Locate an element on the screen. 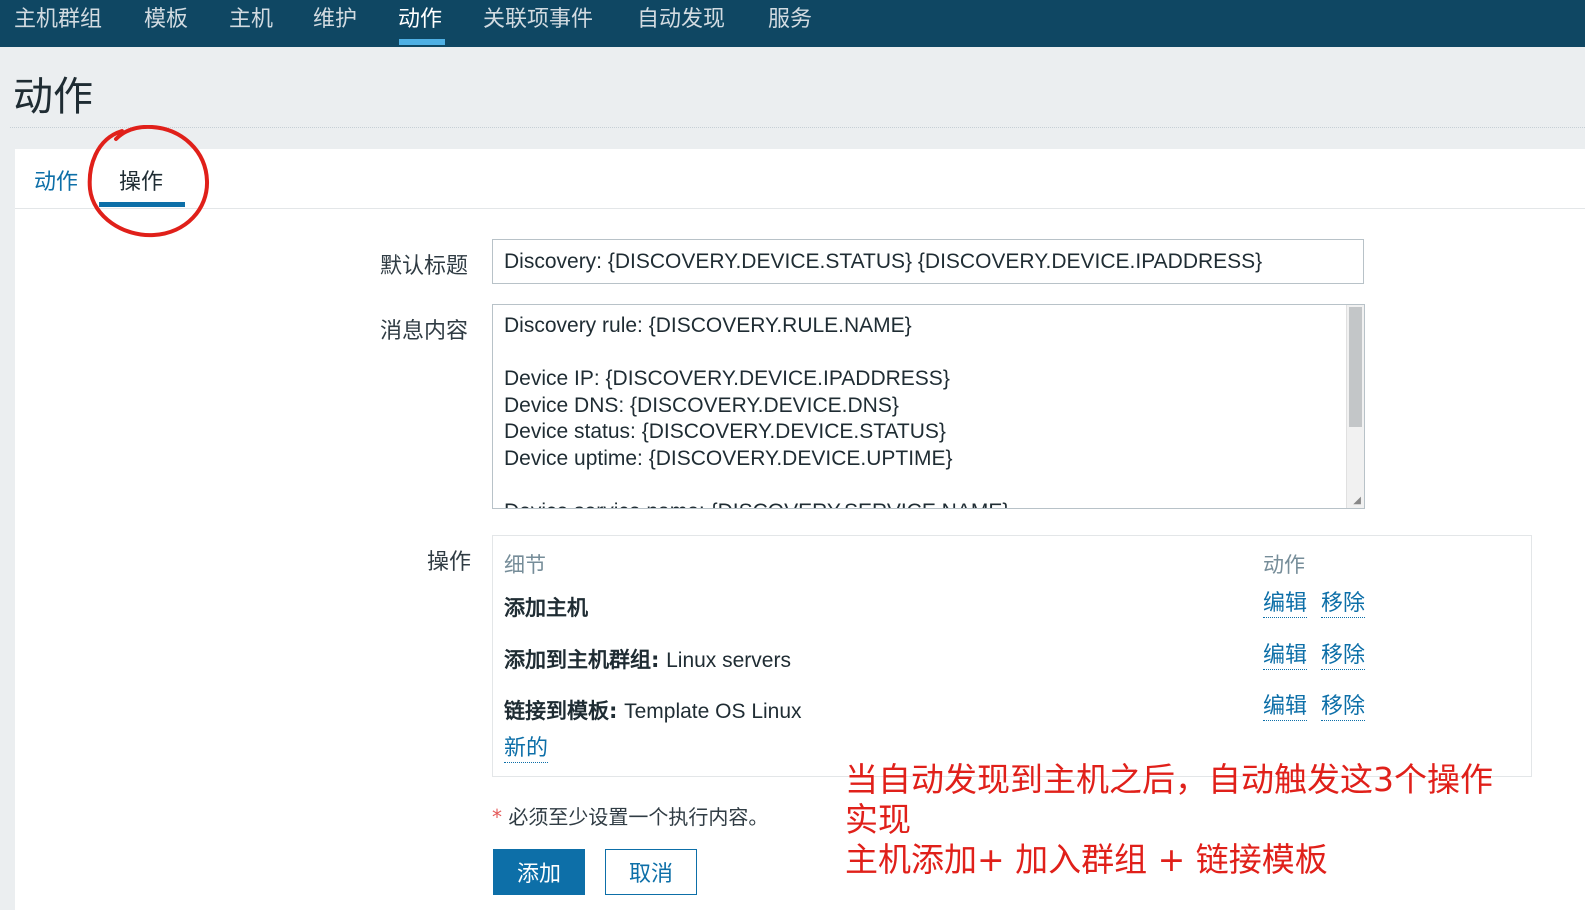  nav-templates: 模板 is located at coordinates (166, 22).